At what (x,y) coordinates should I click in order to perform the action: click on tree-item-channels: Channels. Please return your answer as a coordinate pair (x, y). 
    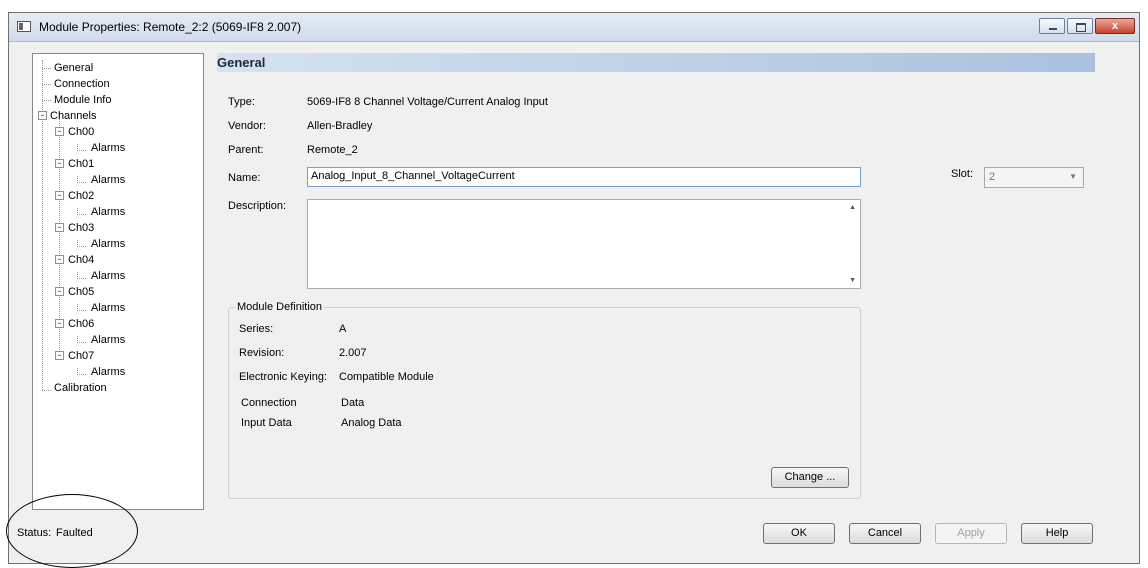
    Looking at the image, I should click on (73, 116).